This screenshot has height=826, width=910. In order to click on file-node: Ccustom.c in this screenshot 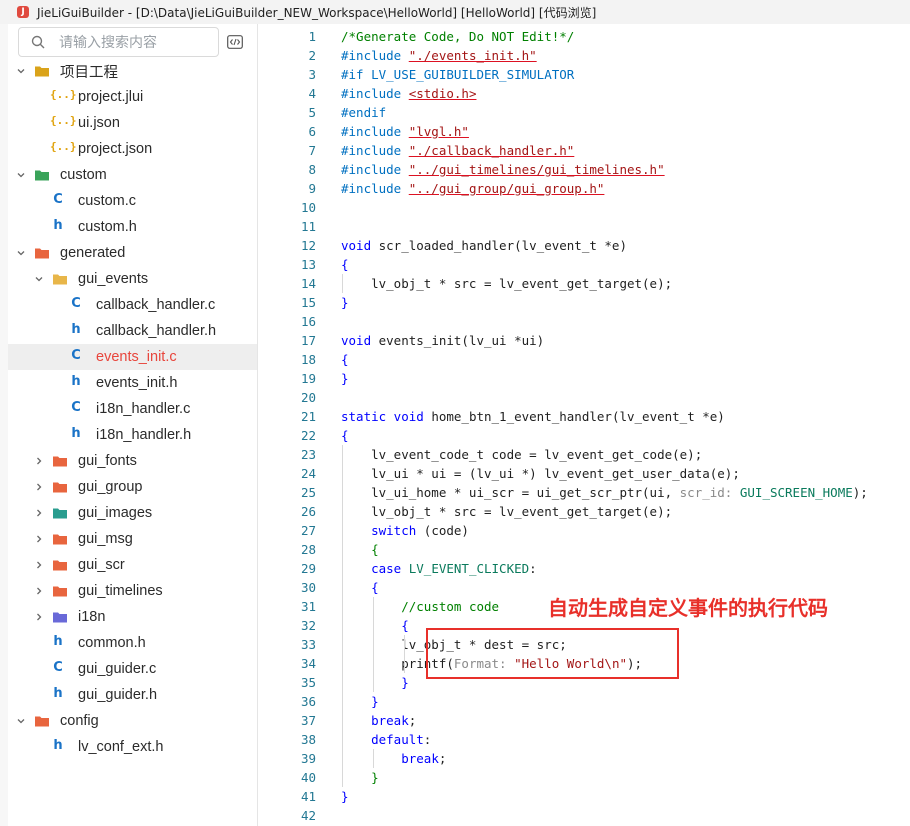, I will do `click(132, 201)`.